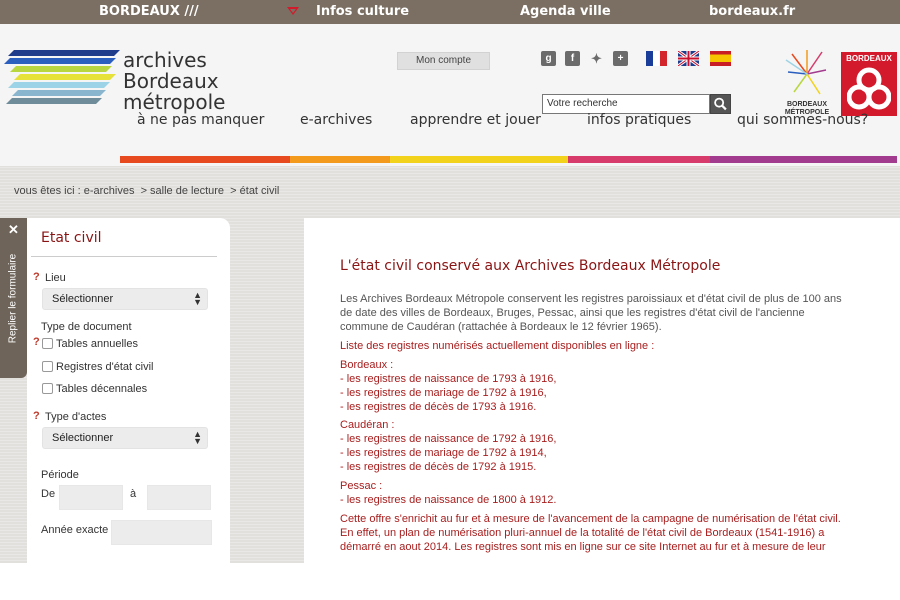  I want to click on period-from-label: De, so click(48, 494).